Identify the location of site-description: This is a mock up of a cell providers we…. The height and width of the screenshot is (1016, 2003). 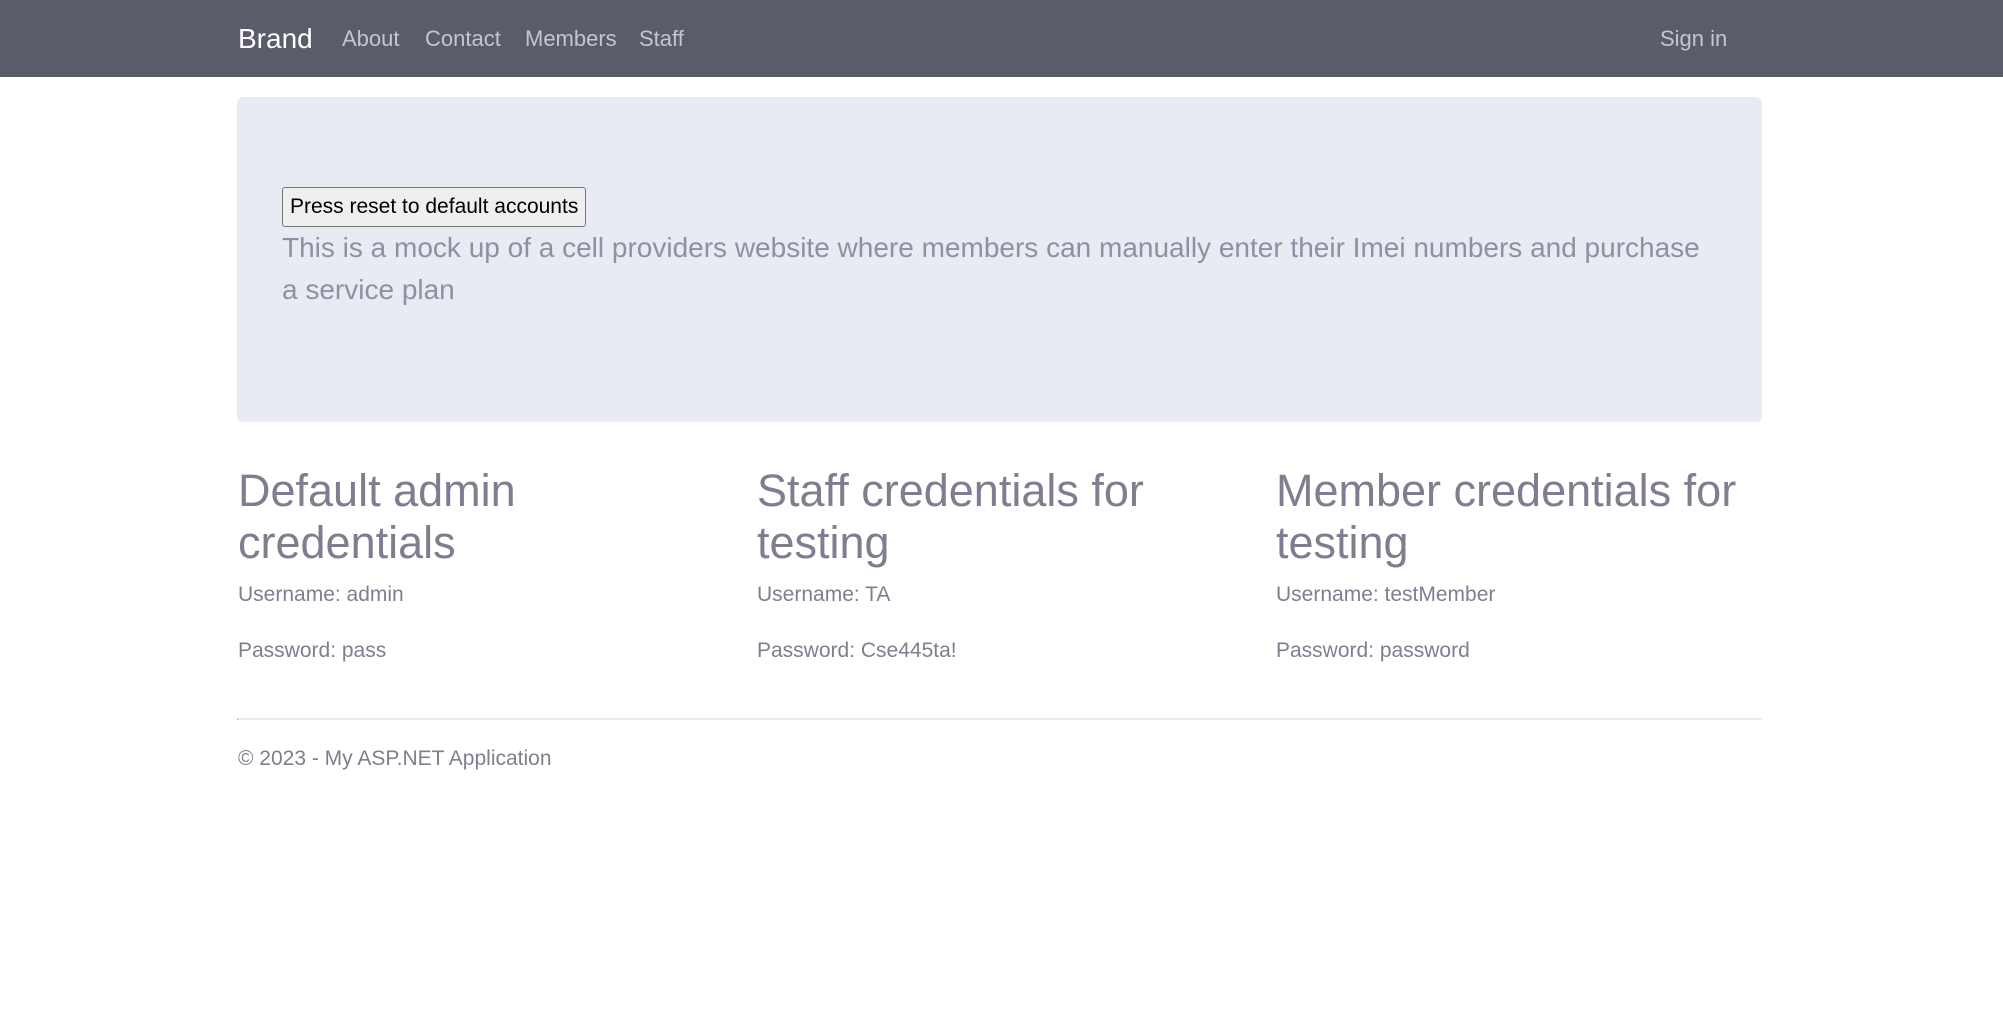
(991, 268).